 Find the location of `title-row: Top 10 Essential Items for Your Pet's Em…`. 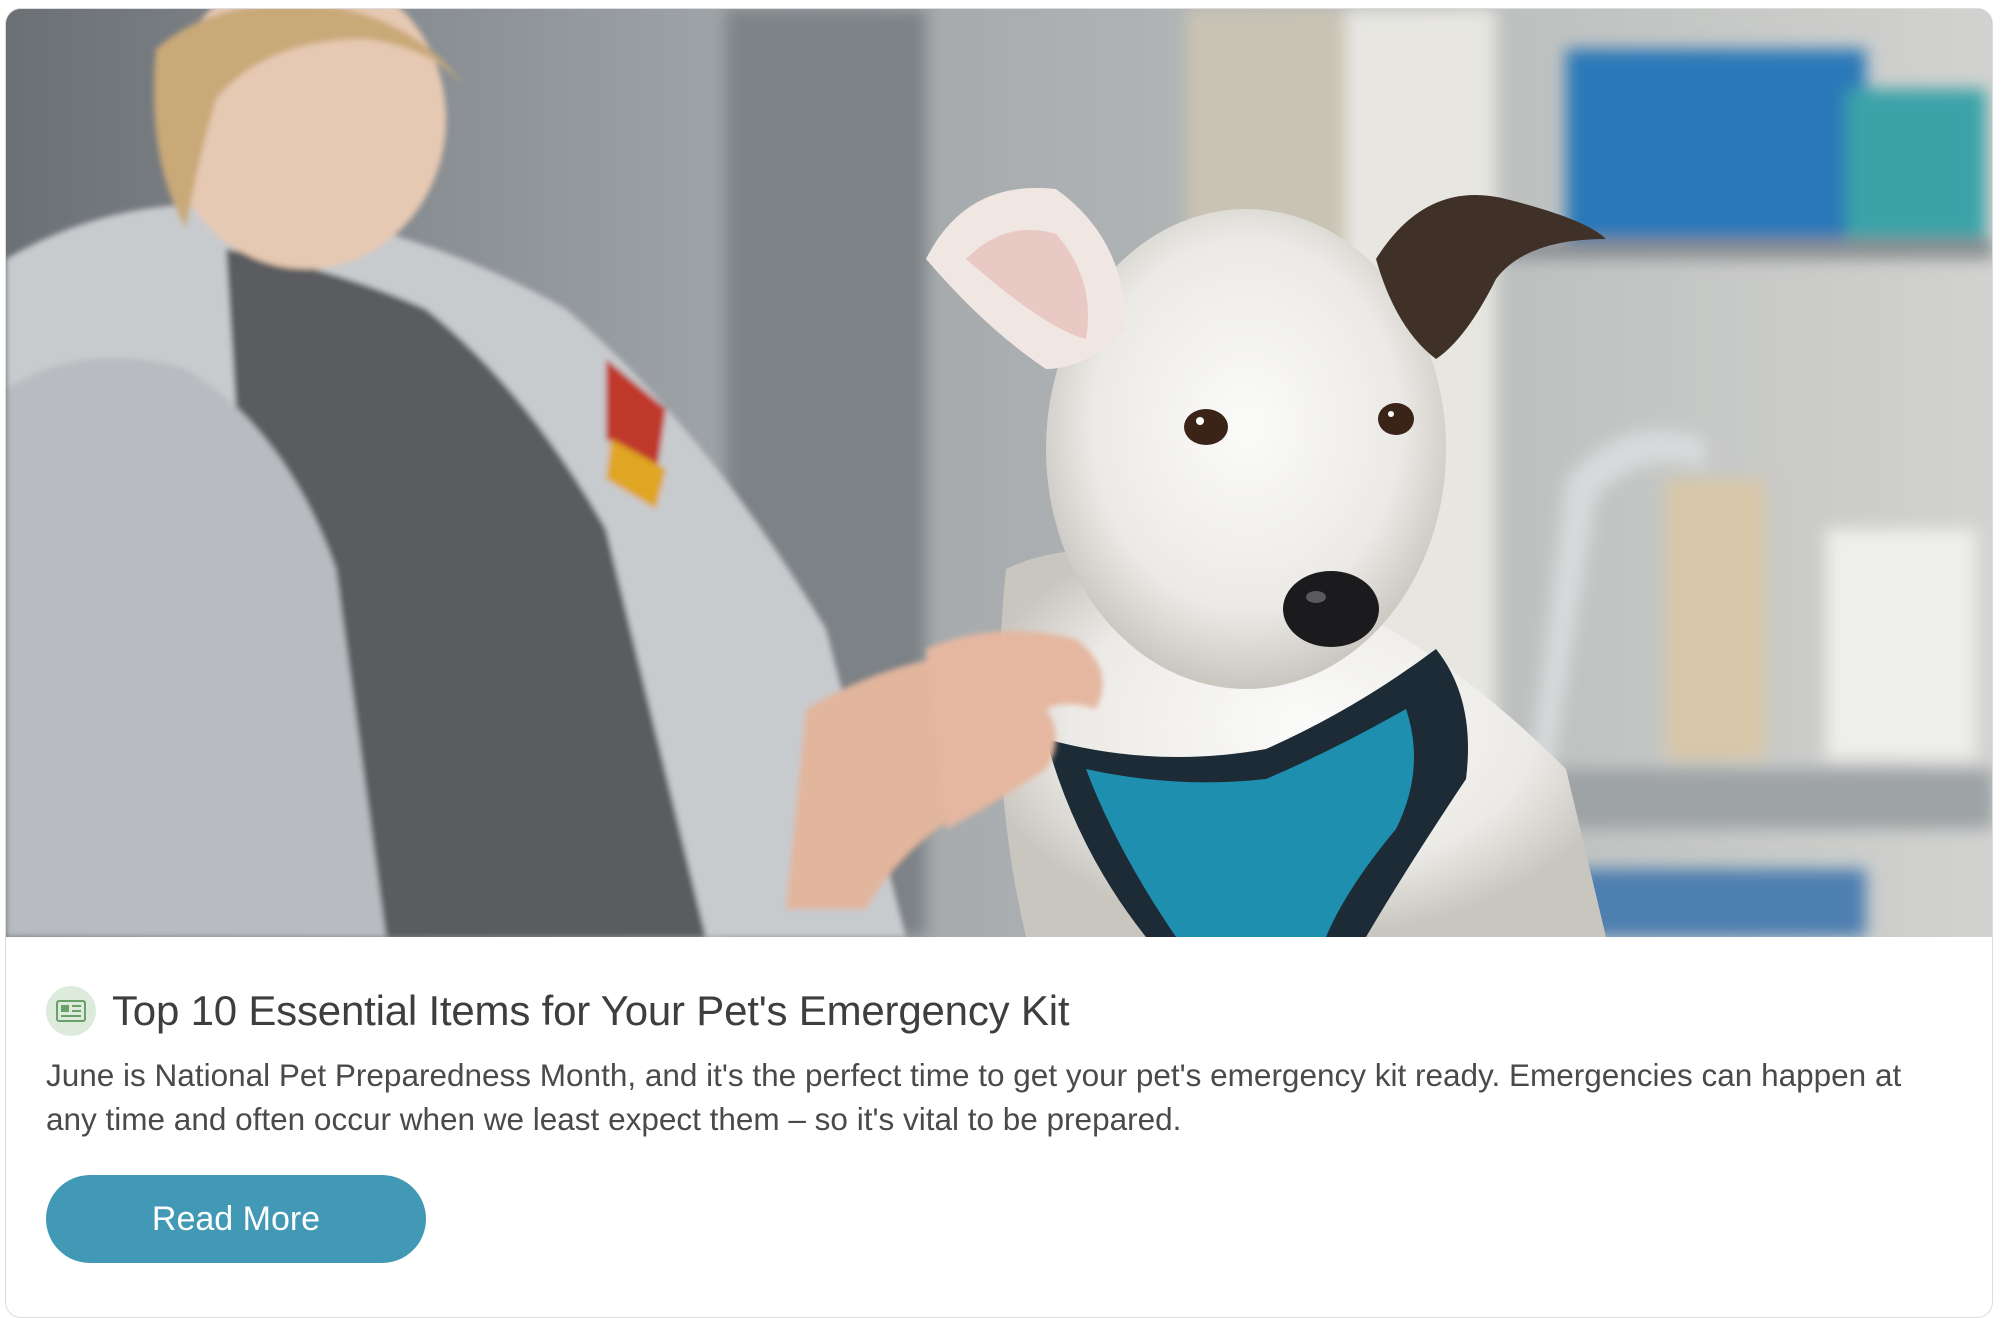

title-row: Top 10 Essential Items for Your Pet's Em… is located at coordinates (558, 1011).